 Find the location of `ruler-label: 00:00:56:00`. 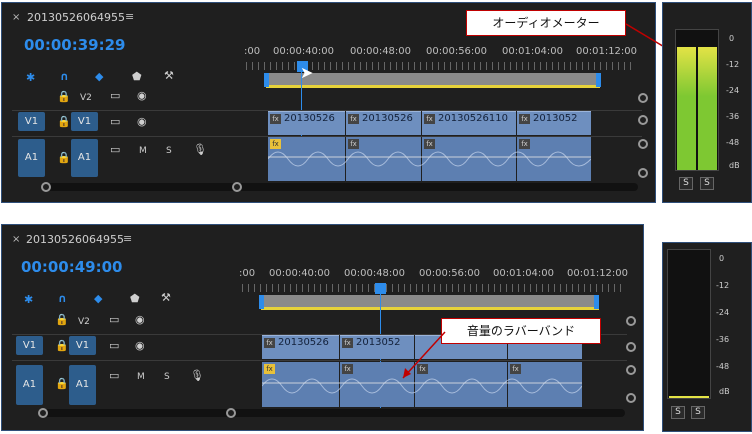

ruler-label: 00:00:56:00 is located at coordinates (450, 273).